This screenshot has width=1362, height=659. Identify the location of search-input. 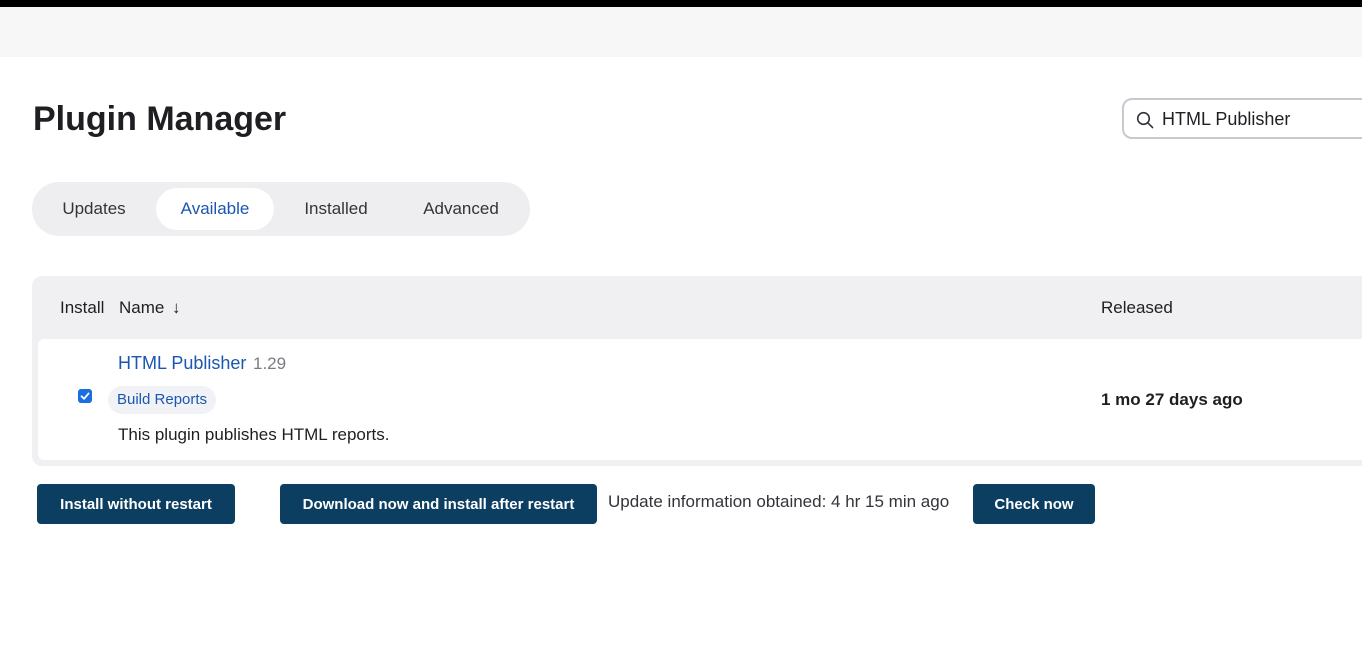
(1262, 119).